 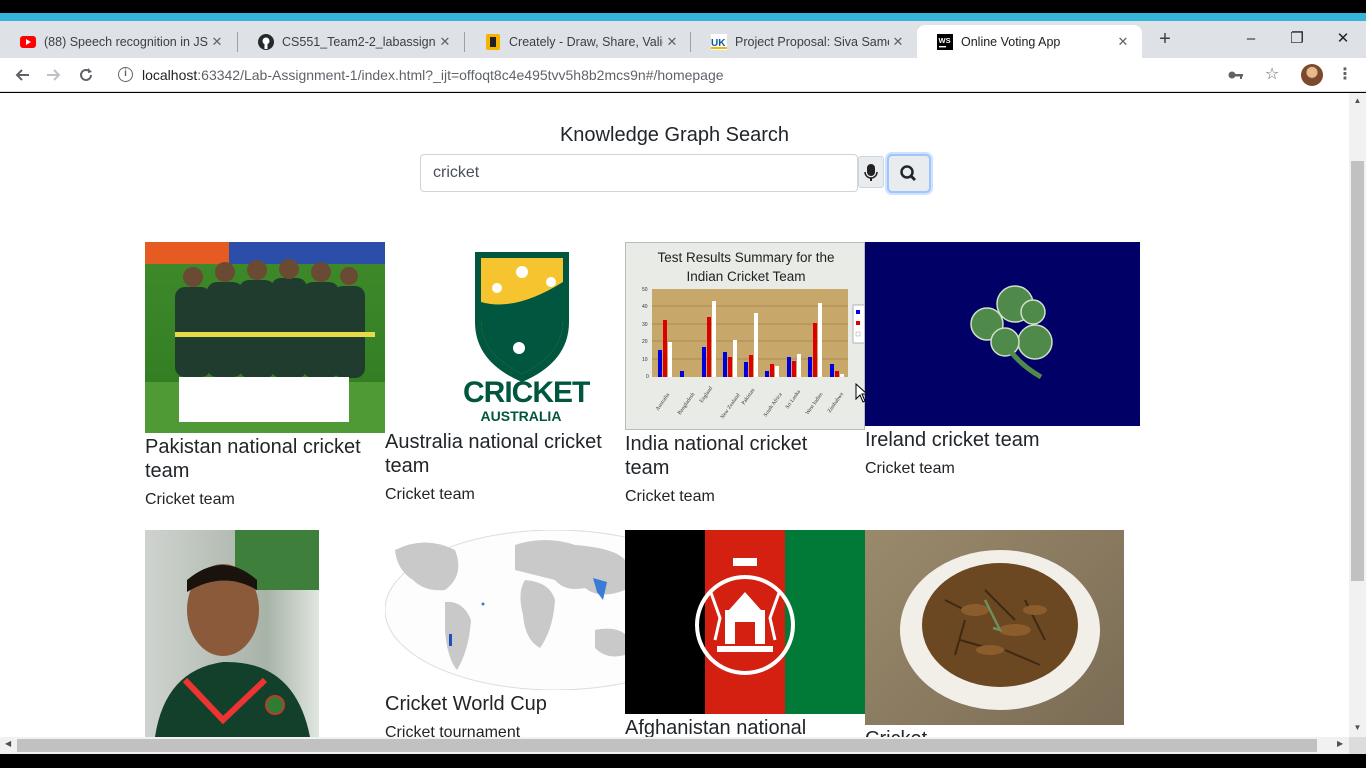 I want to click on result-card-ireland: Ireland cricket team Cricket team, so click(x=995, y=453).